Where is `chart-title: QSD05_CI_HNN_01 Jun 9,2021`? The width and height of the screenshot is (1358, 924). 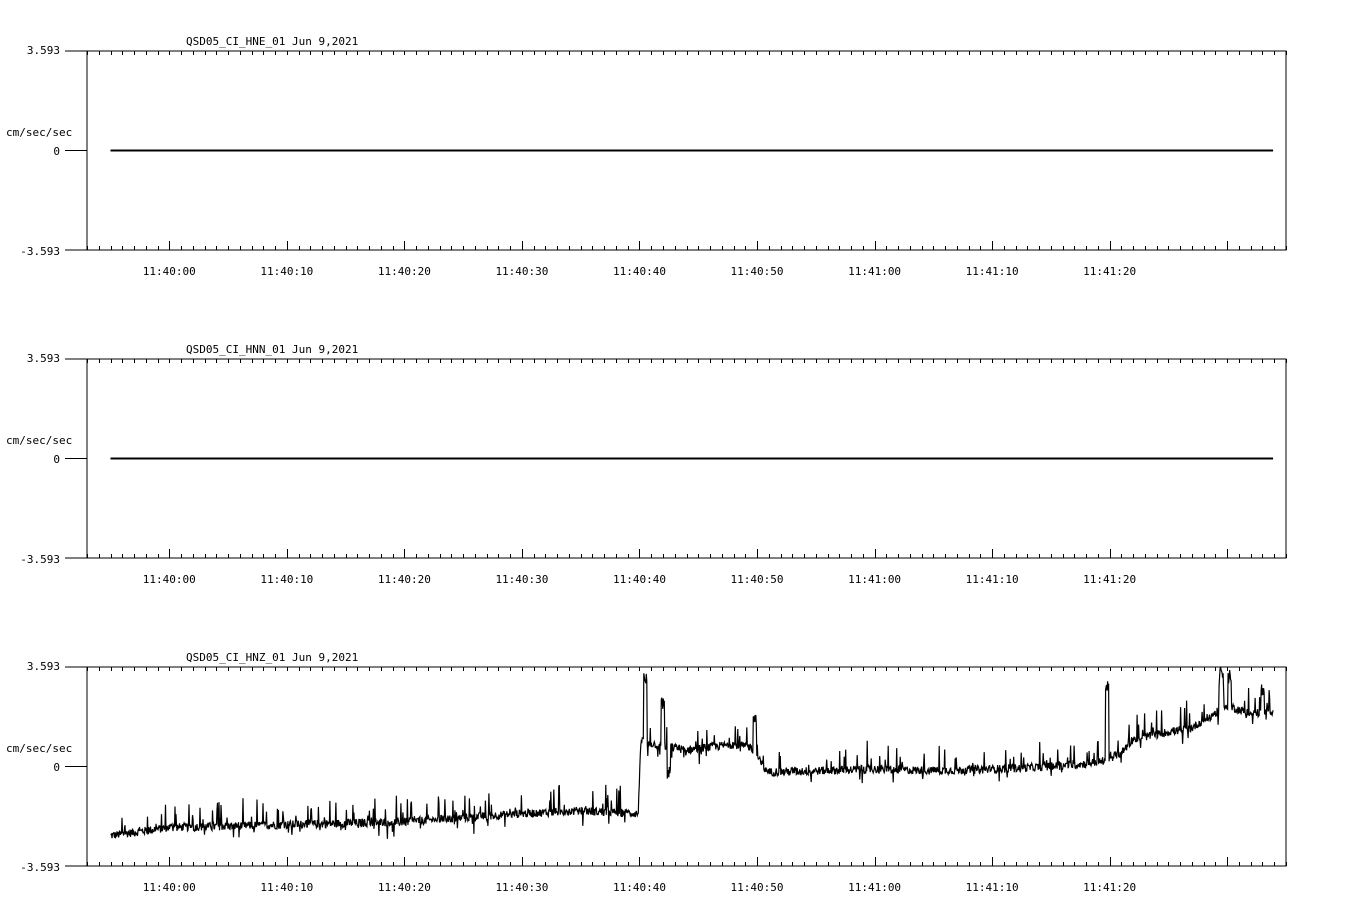 chart-title: QSD05_CI_HNN_01 Jun 9,2021 is located at coordinates (272, 349).